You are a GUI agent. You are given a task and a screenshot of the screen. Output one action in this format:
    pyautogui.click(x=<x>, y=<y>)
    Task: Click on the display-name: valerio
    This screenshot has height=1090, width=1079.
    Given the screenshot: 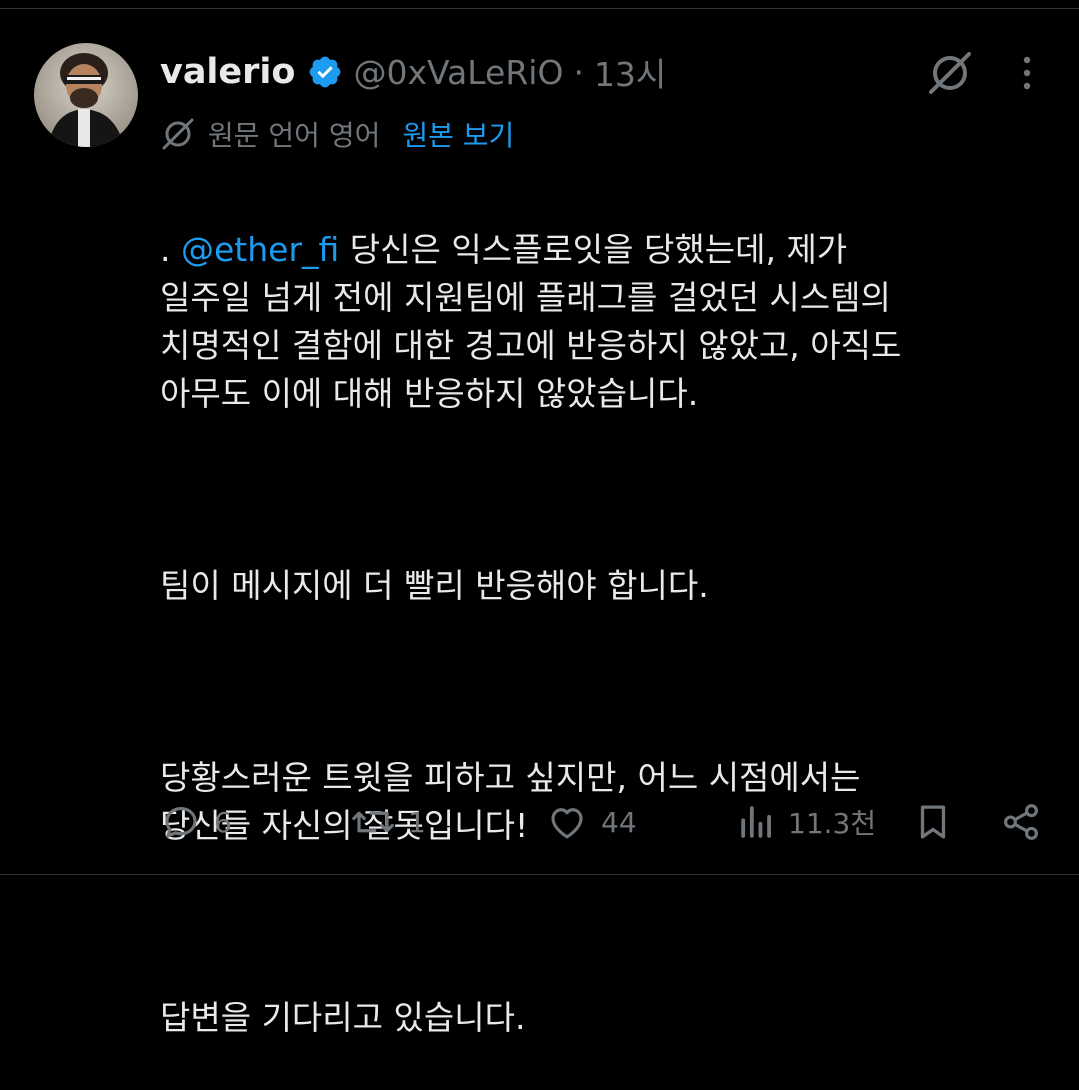 What is the action you would take?
    pyautogui.click(x=227, y=72)
    